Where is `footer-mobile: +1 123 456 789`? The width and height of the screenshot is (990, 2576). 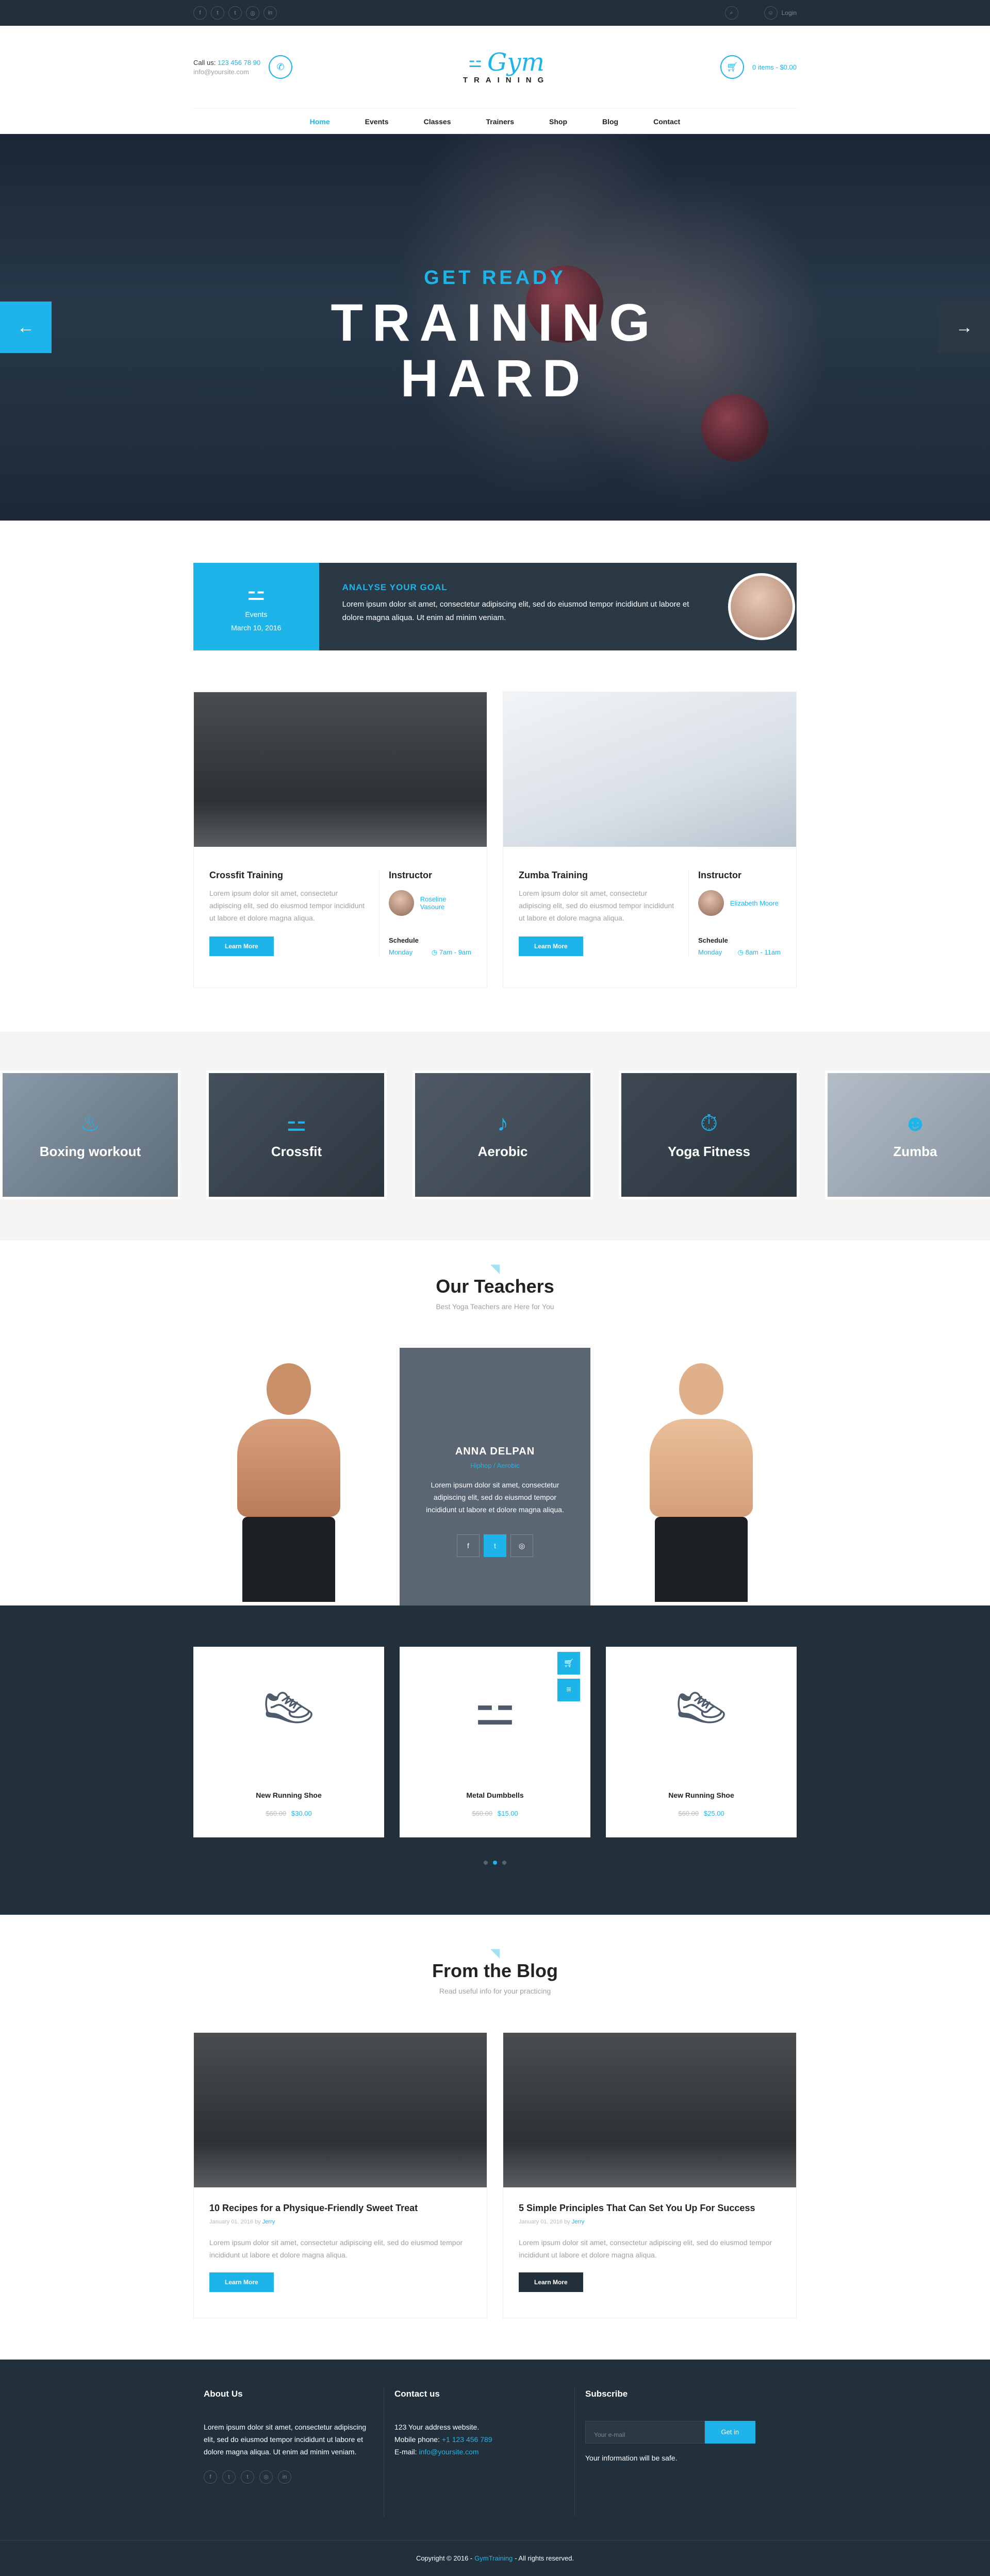
footer-mobile: +1 123 456 789 is located at coordinates (467, 2439).